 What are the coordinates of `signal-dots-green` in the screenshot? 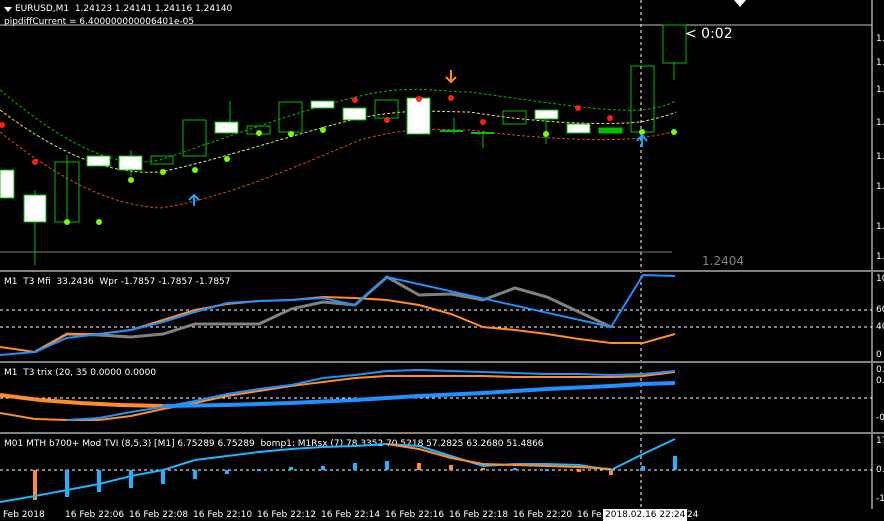 It's located at (370, 176).